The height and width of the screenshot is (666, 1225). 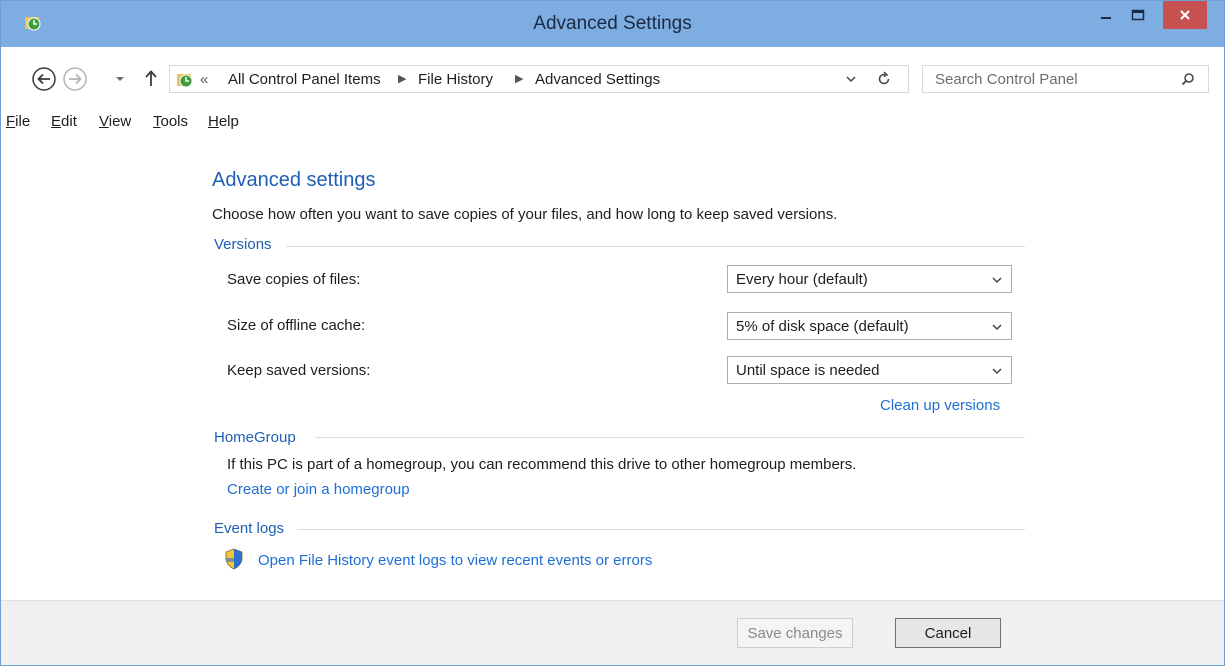 What do you see at coordinates (318, 489) in the screenshot?
I see `create-join-homegroup-link: Create or join a homegroup` at bounding box center [318, 489].